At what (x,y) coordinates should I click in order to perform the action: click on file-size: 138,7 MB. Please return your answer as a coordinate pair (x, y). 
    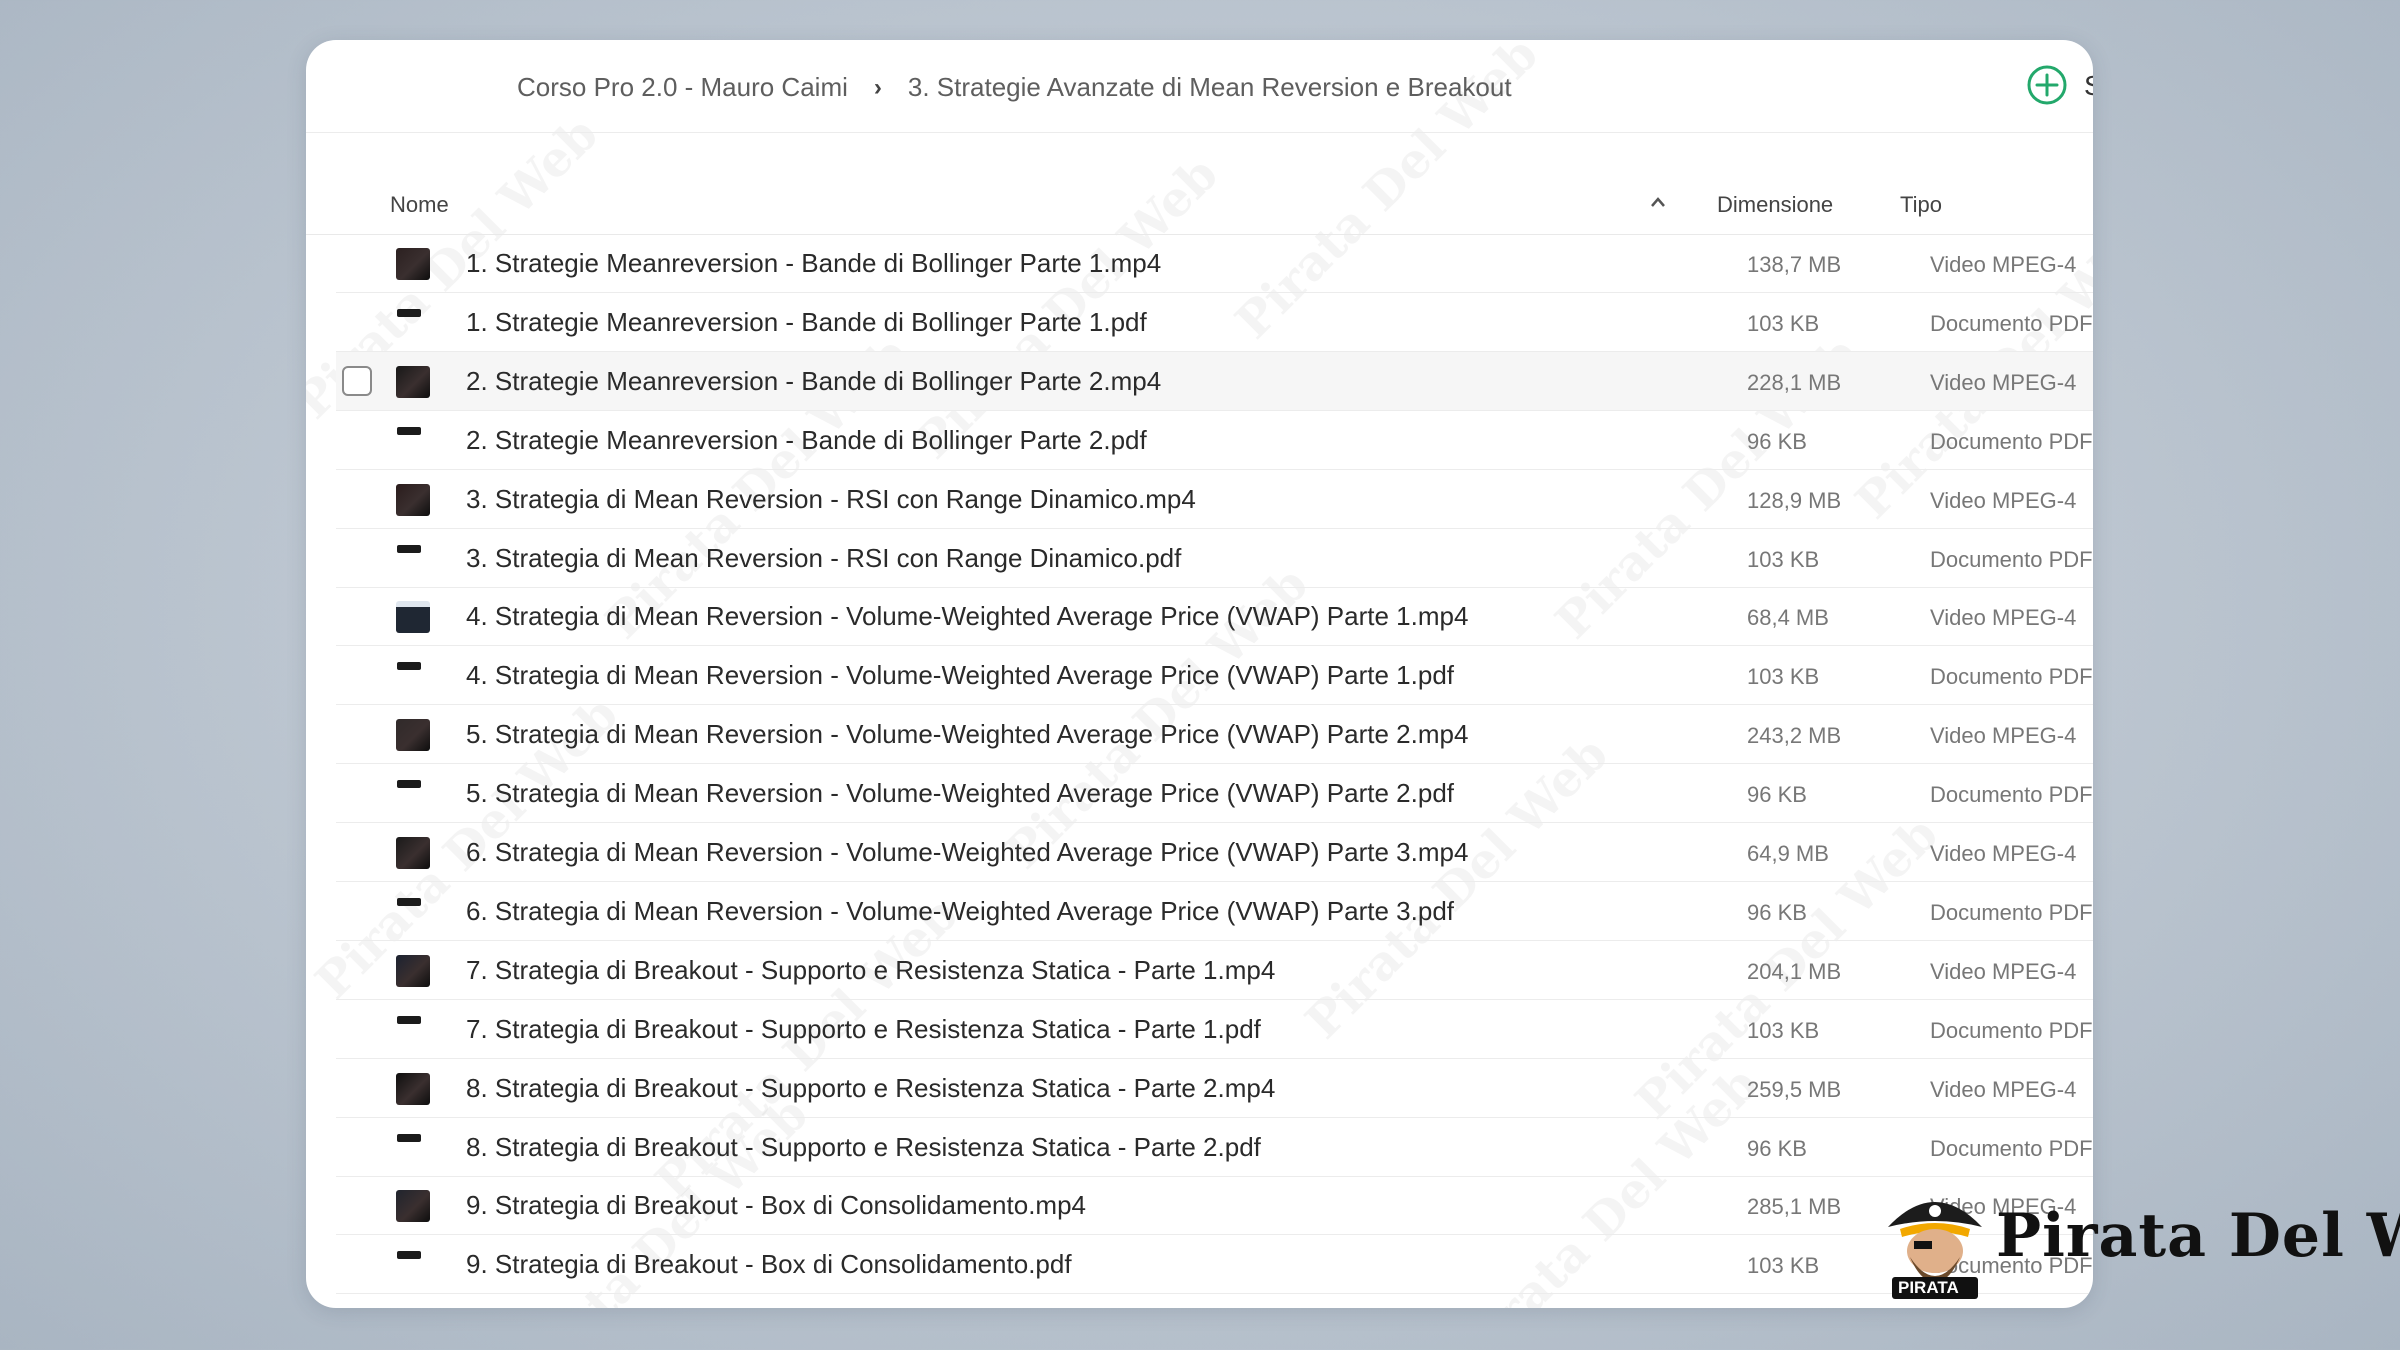
    Looking at the image, I should click on (1794, 264).